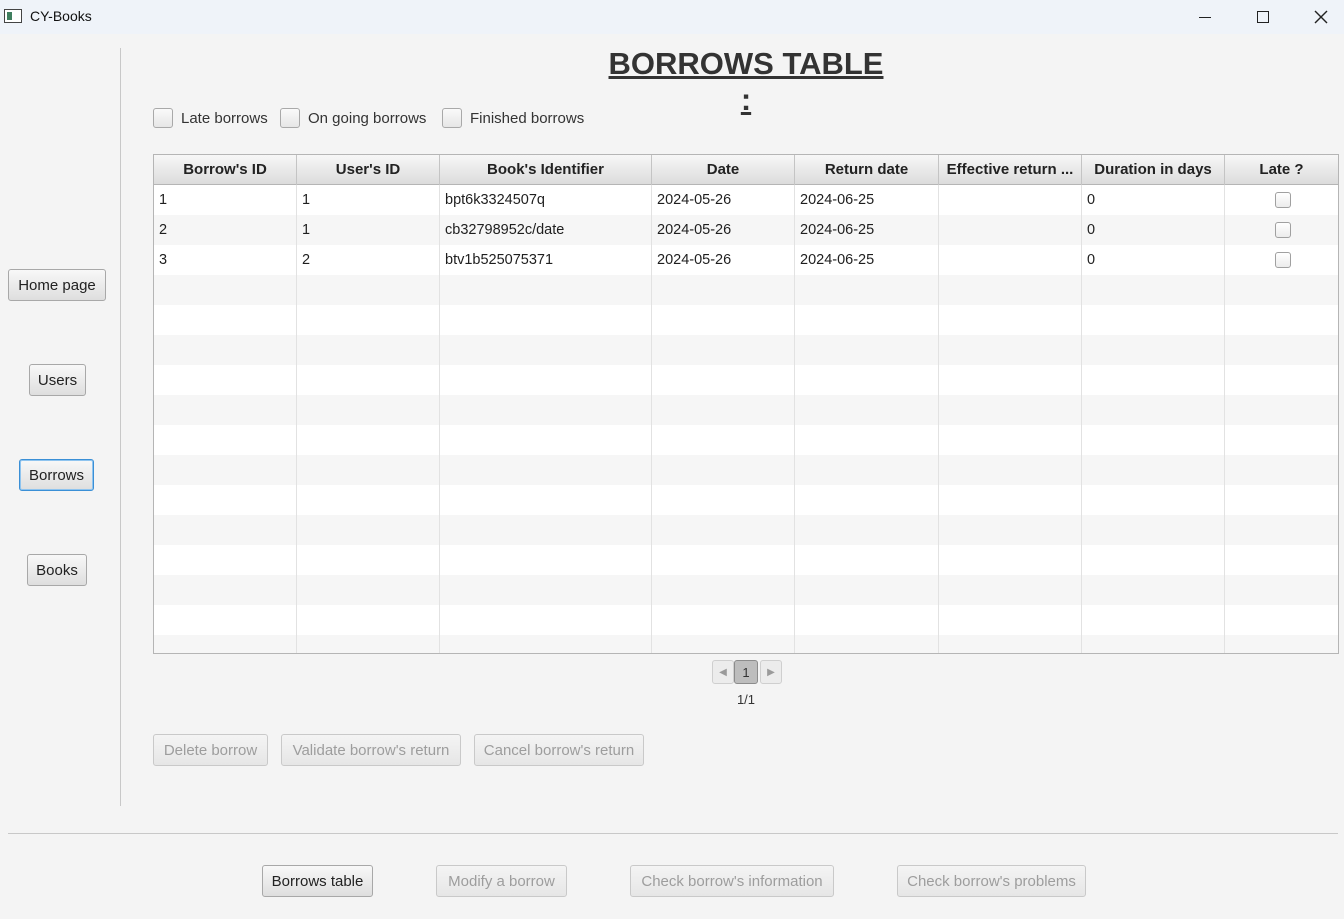 The image size is (1344, 919). What do you see at coordinates (210, 750) in the screenshot?
I see `delete-borrow-button: Delete borrow` at bounding box center [210, 750].